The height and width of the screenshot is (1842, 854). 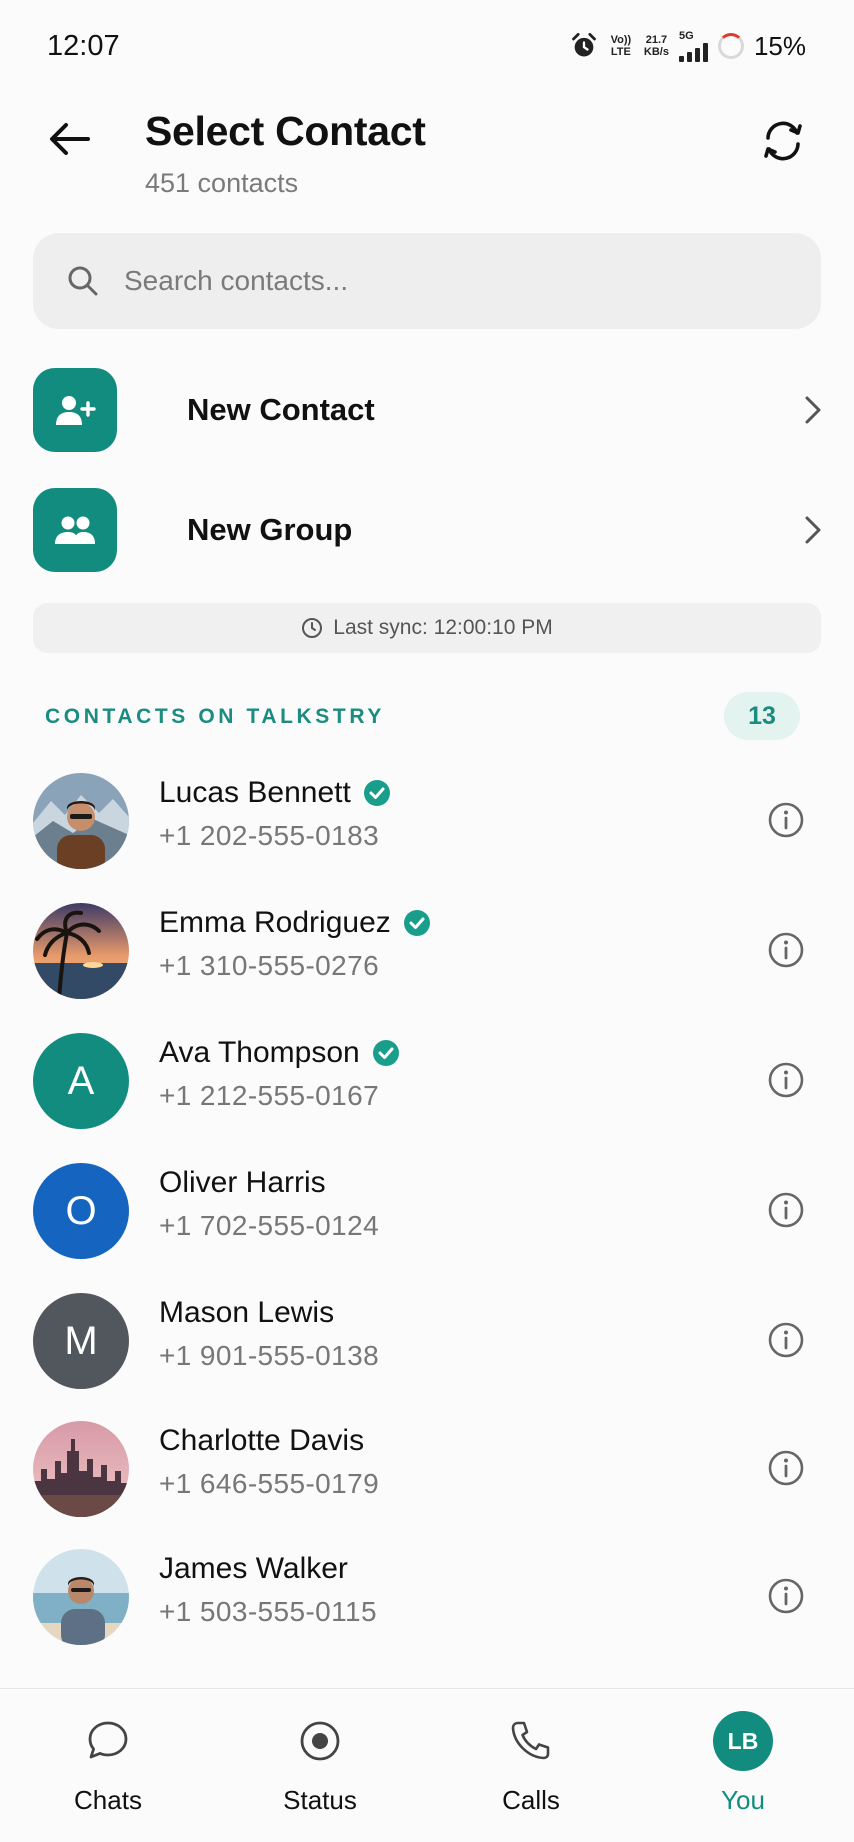 I want to click on new-group-label: New Group, so click(x=270, y=529).